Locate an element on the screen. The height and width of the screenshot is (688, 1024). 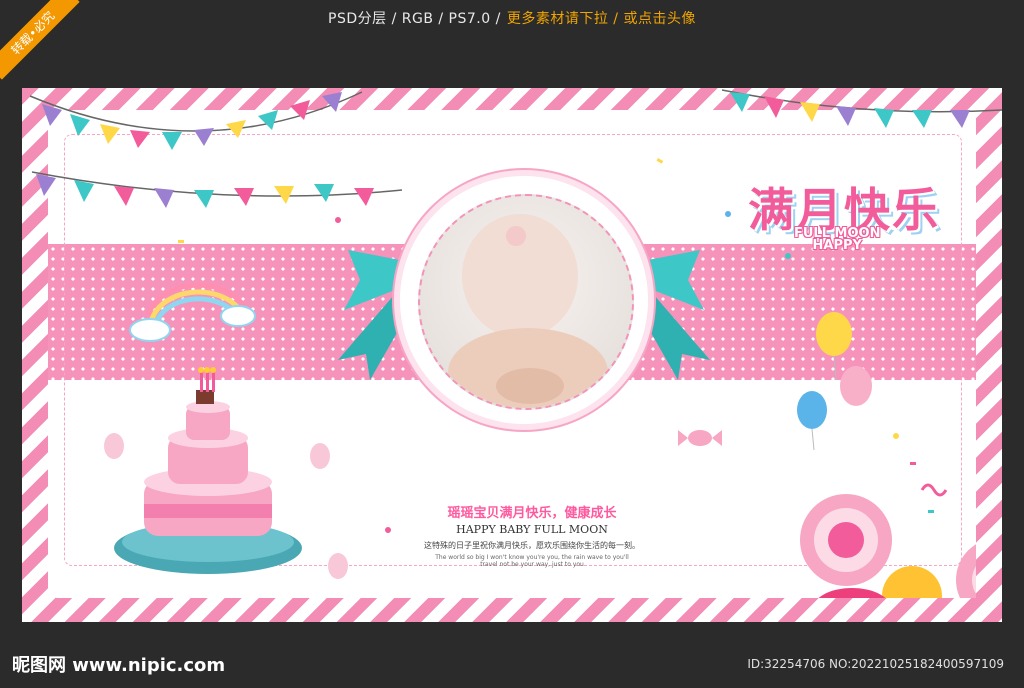
bunting-left-icon is located at coordinates (216, 149).